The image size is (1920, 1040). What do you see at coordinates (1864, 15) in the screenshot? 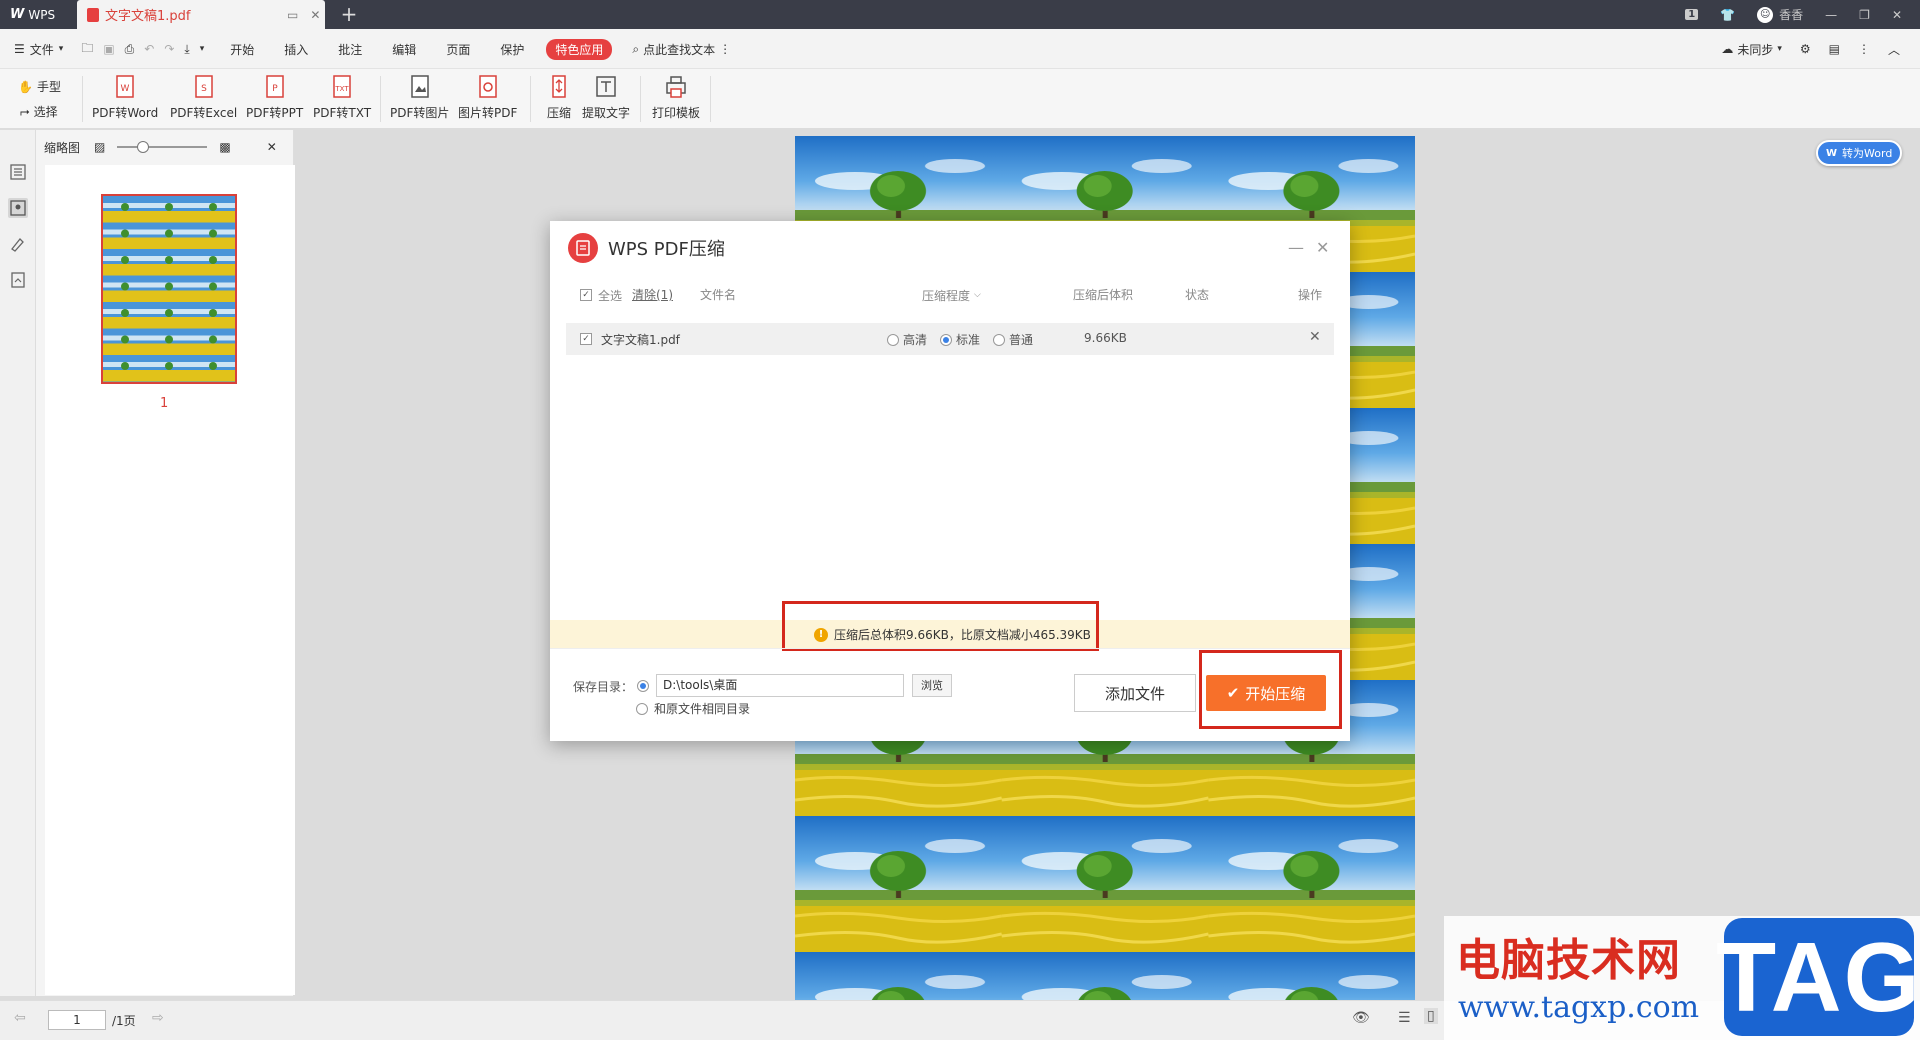
I see `maximize-icon: ❐` at bounding box center [1864, 15].